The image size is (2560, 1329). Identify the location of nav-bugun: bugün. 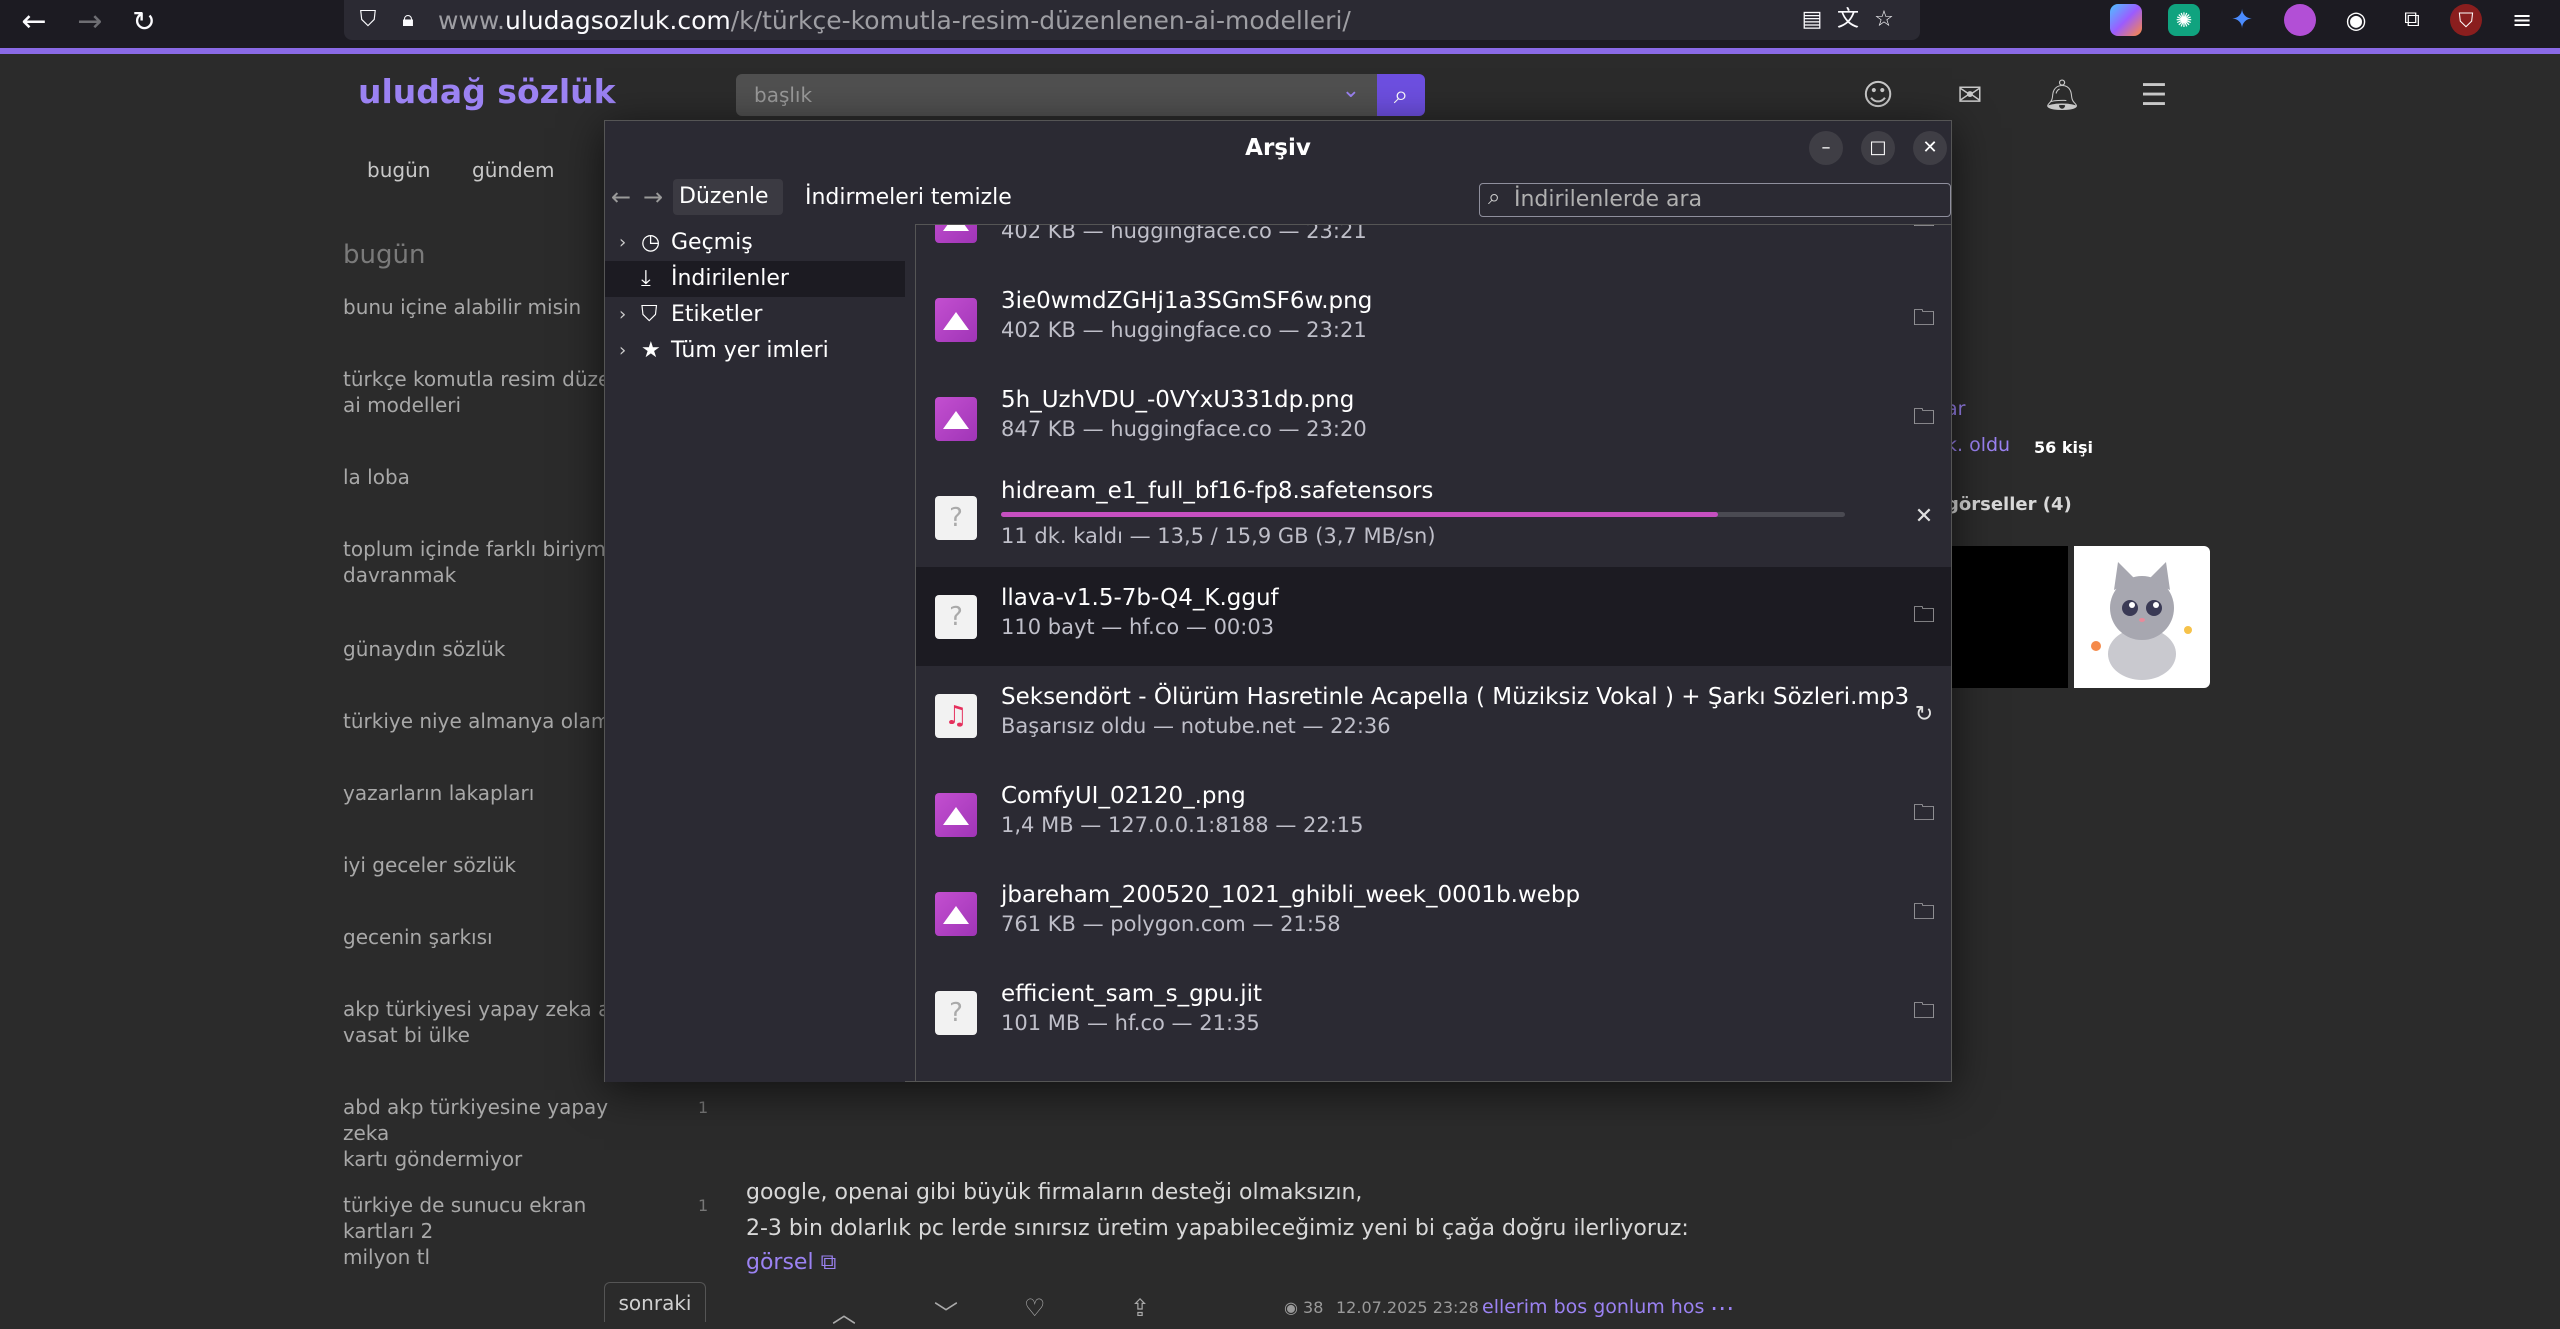
(398, 170).